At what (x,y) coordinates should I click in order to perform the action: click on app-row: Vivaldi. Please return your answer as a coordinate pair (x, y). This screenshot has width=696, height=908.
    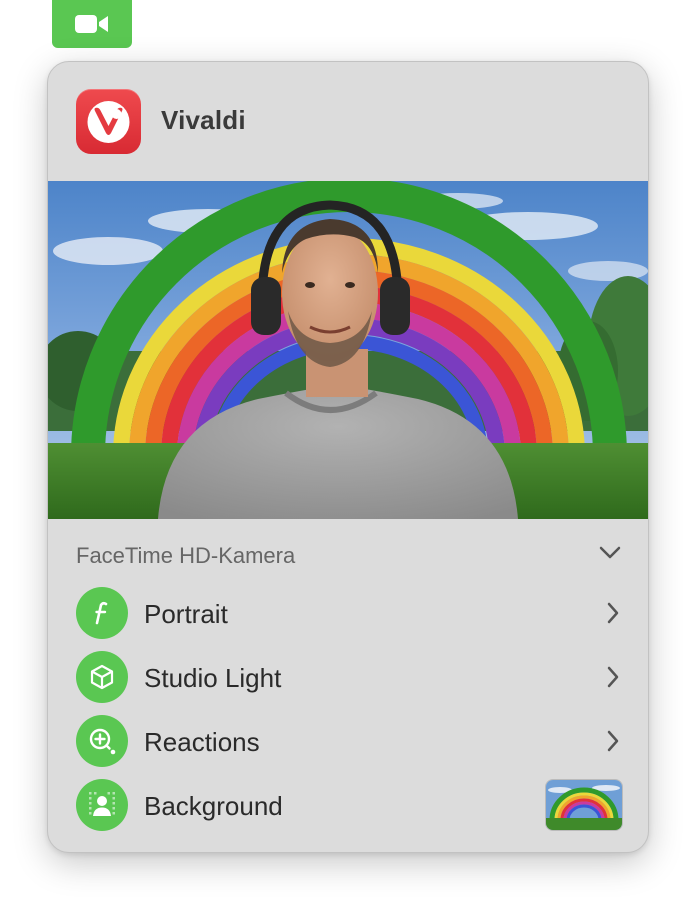
    Looking at the image, I should click on (348, 121).